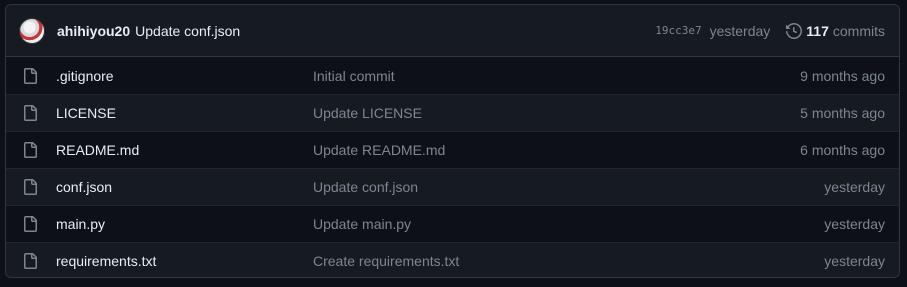 The image size is (907, 287). What do you see at coordinates (556, 150) in the screenshot?
I see `file-commit-message-link: Update README.md` at bounding box center [556, 150].